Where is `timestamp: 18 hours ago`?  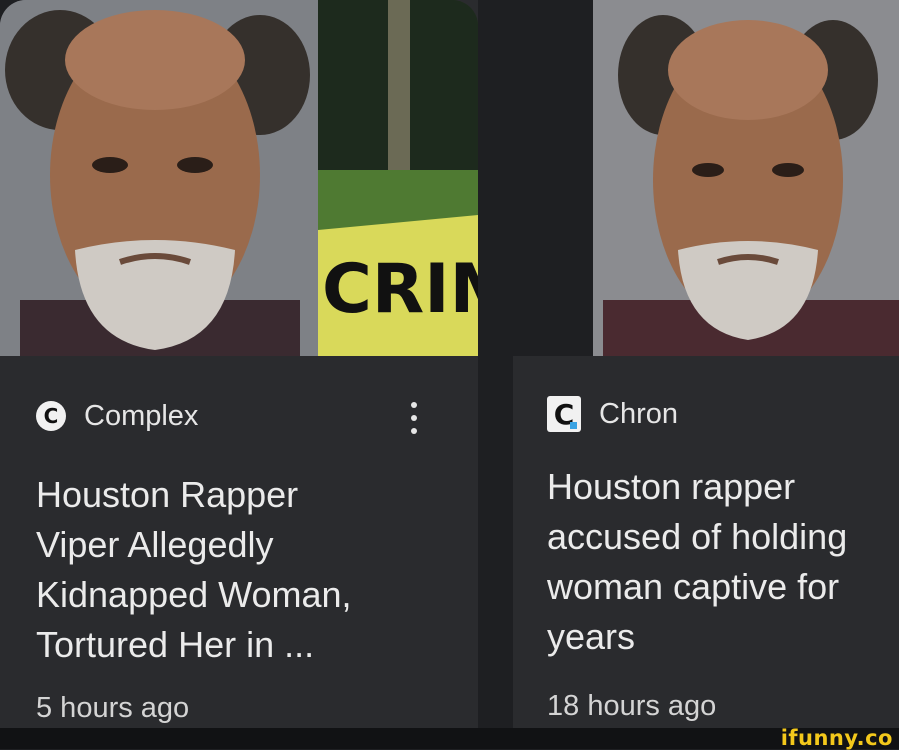 timestamp: 18 hours ago is located at coordinates (632, 706).